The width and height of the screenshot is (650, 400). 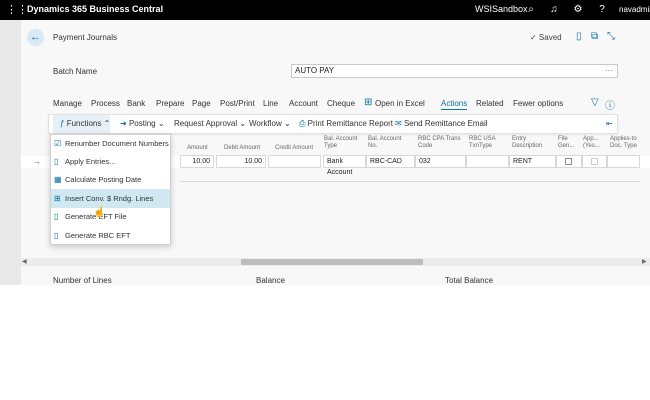 I want to click on menu-prepare: Prepare, so click(x=170, y=103).